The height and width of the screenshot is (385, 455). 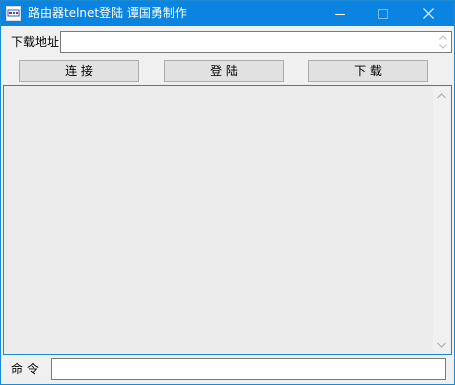 I want to click on maximize-button, so click(x=383, y=13).